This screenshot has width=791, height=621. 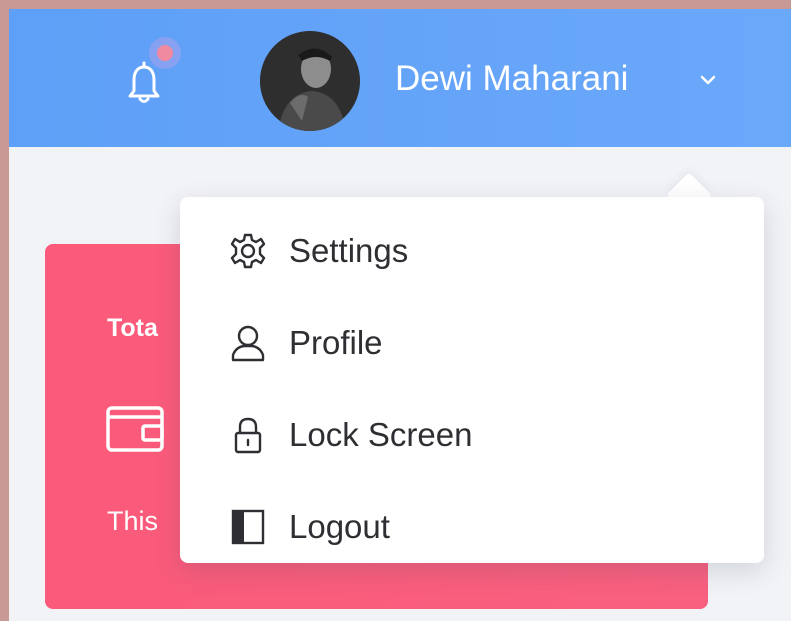 I want to click on user-name: Dewi Maharani, so click(x=511, y=79).